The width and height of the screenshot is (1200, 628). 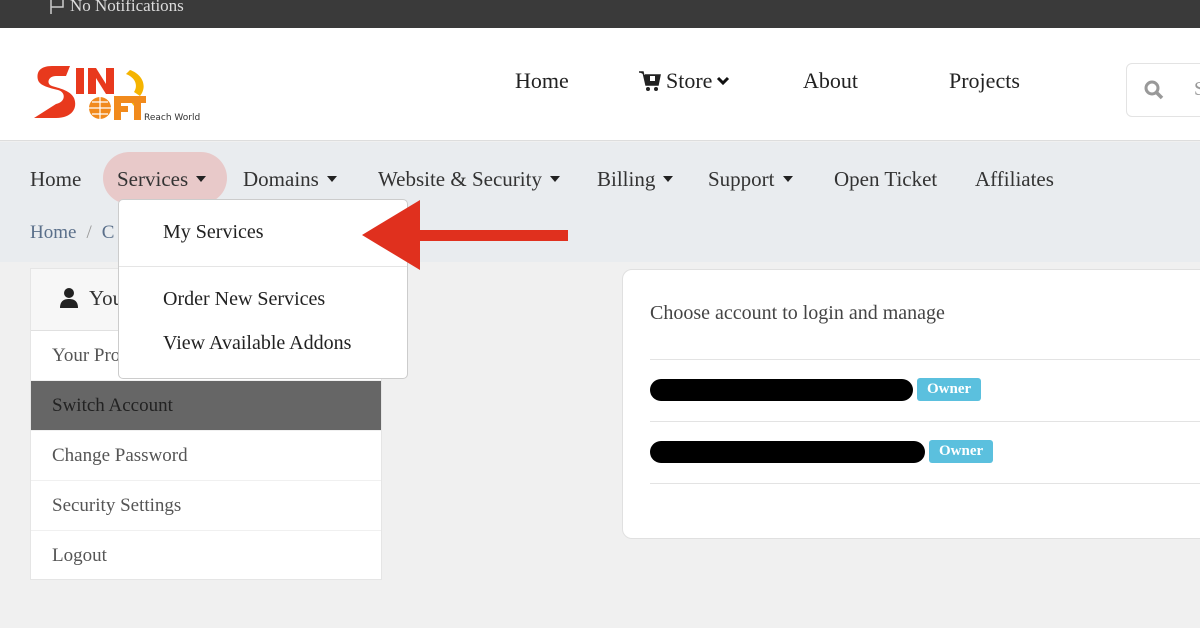 What do you see at coordinates (53, 233) in the screenshot?
I see `breadcrumb-home: Home` at bounding box center [53, 233].